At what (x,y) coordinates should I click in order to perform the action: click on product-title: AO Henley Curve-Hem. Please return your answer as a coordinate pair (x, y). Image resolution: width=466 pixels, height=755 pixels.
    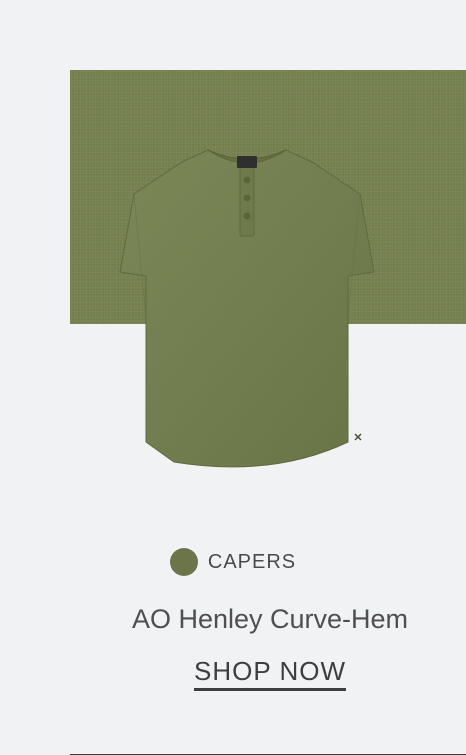
    Looking at the image, I should click on (270, 619).